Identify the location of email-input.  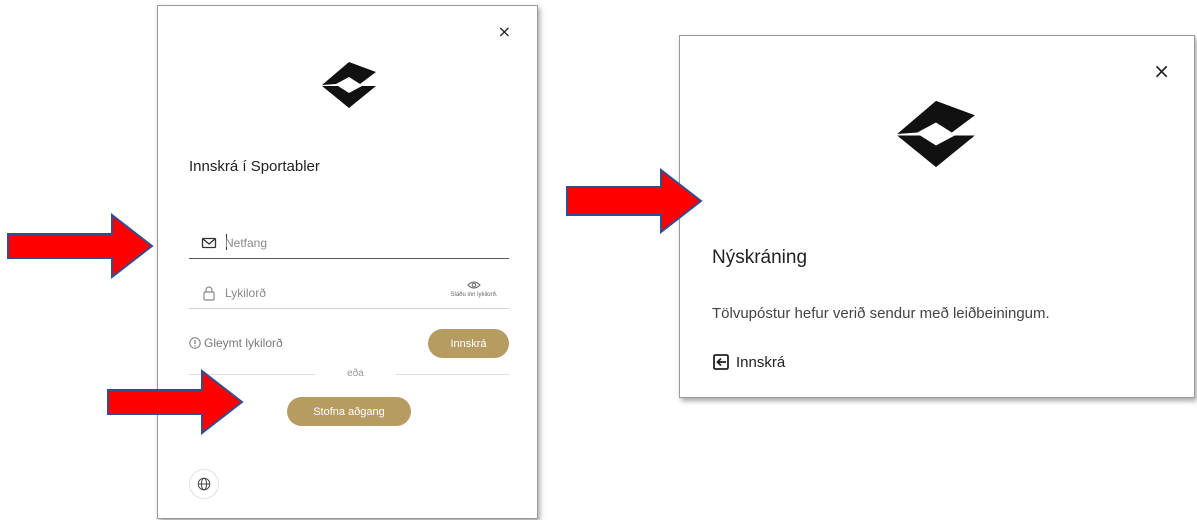
(345, 243).